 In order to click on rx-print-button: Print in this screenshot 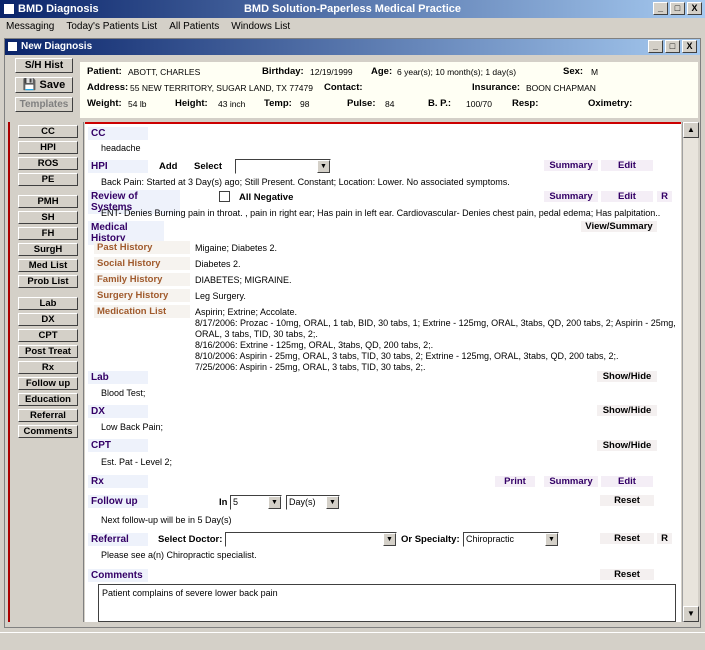, I will do `click(515, 481)`.